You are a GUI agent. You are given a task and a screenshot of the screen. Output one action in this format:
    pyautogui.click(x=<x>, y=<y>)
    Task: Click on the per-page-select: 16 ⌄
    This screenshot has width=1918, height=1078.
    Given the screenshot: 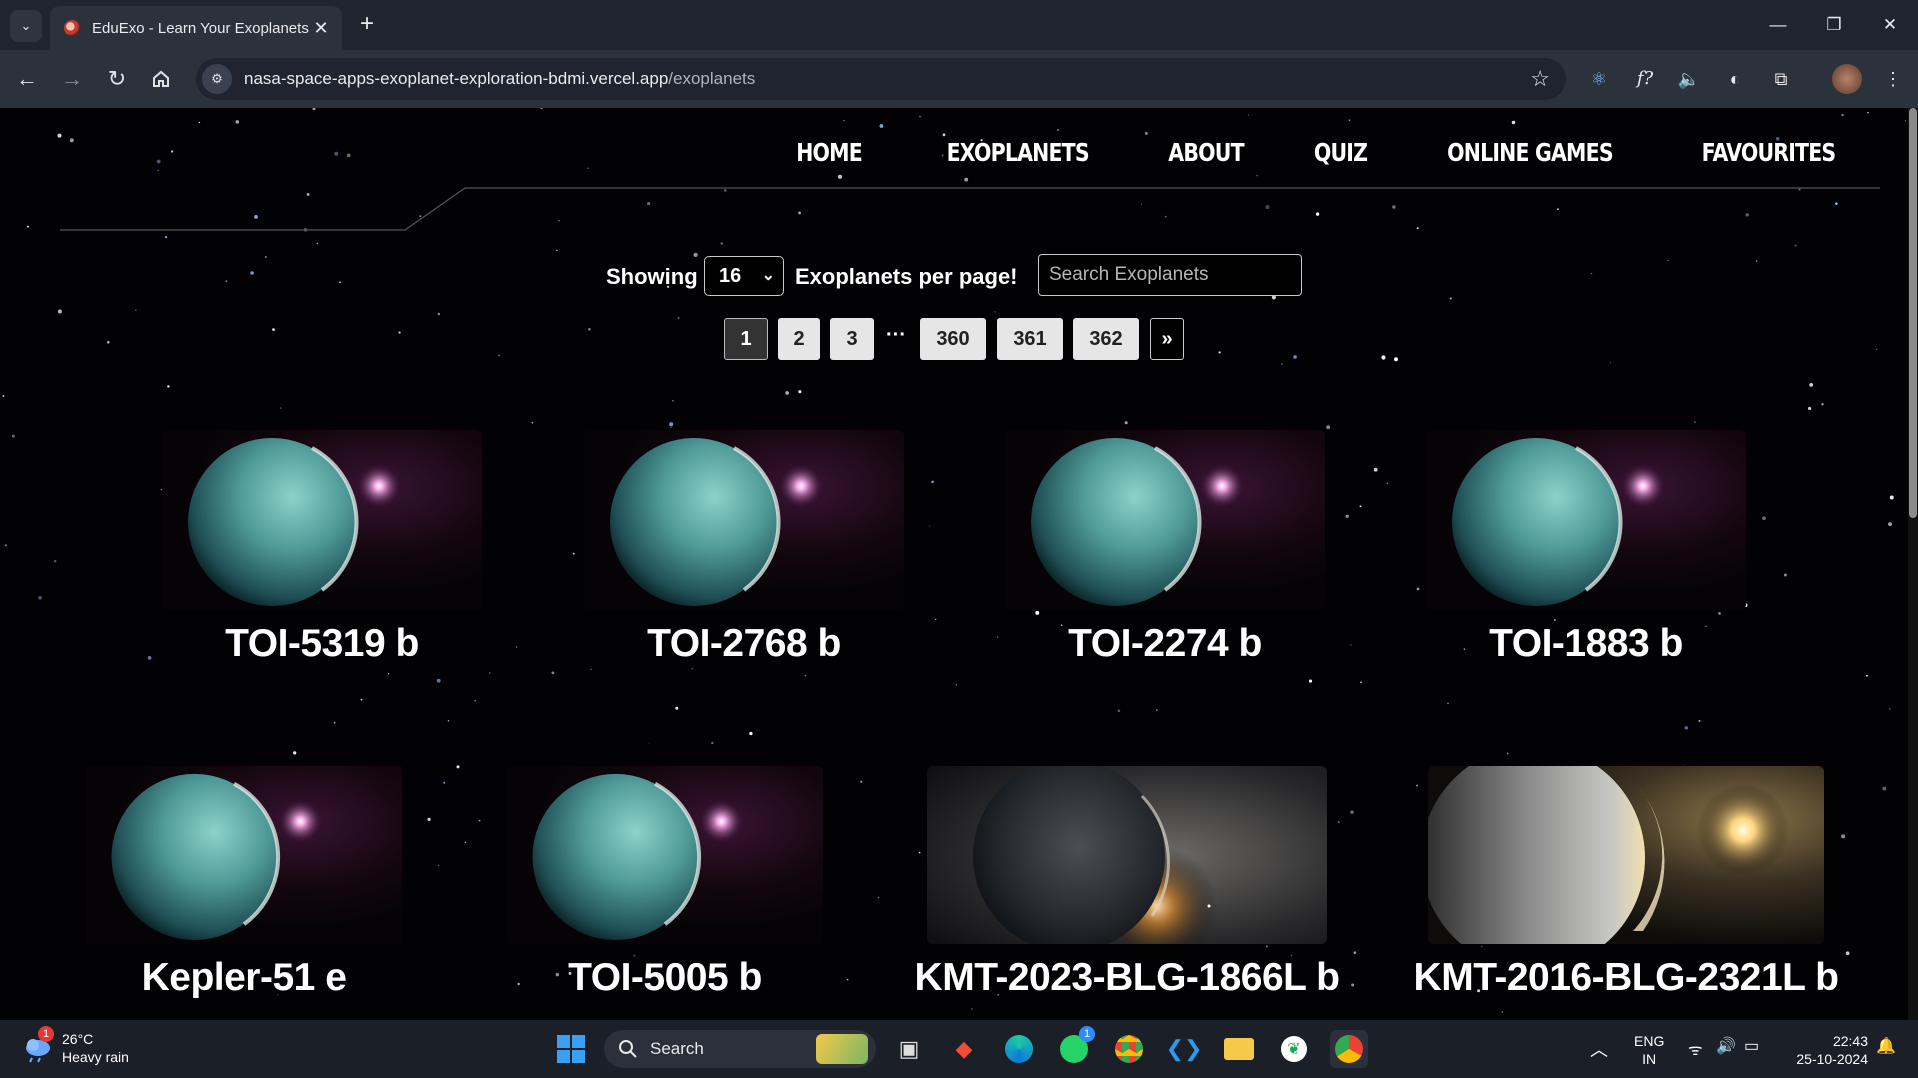 What is the action you would take?
    pyautogui.click(x=744, y=276)
    